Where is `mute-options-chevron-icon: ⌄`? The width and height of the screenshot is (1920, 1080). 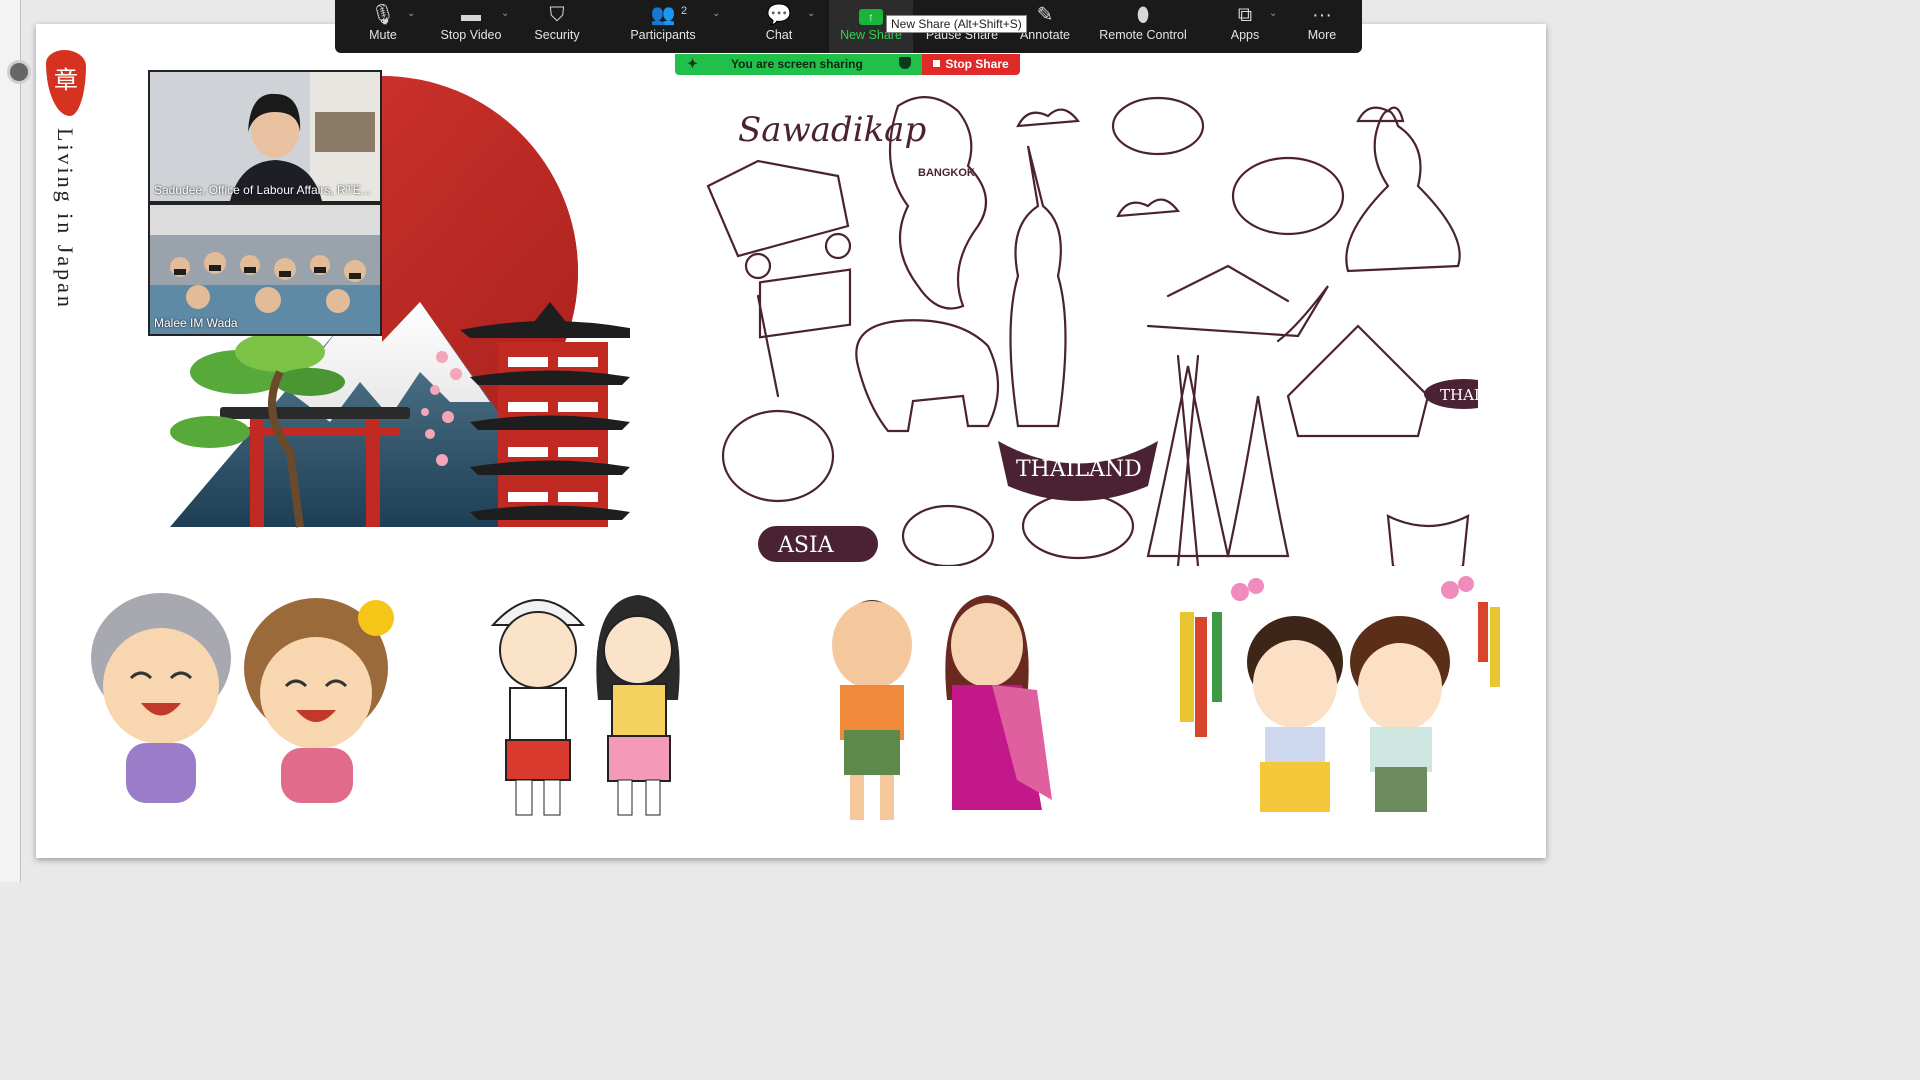
mute-options-chevron-icon: ⌄ is located at coordinates (411, 13).